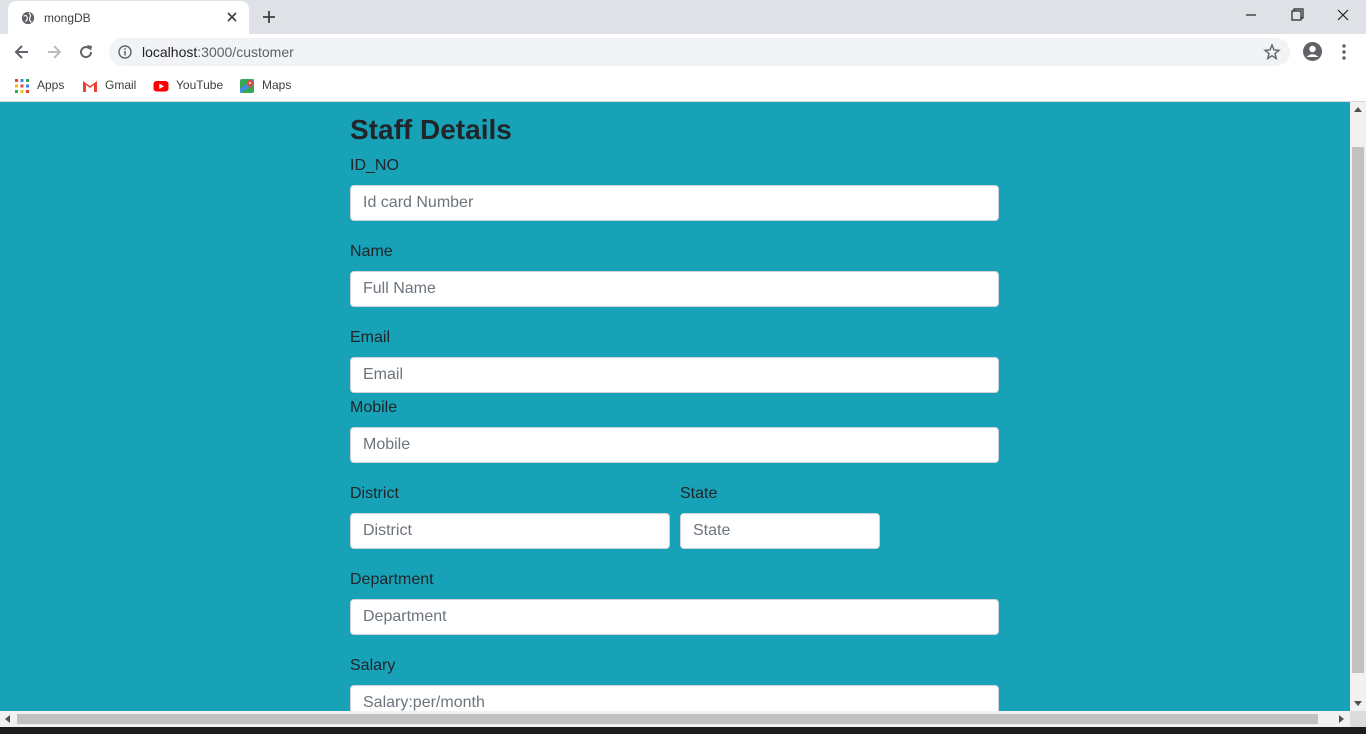 Image resolution: width=1366 pixels, height=734 pixels. What do you see at coordinates (674, 698) in the screenshot?
I see `salary-input` at bounding box center [674, 698].